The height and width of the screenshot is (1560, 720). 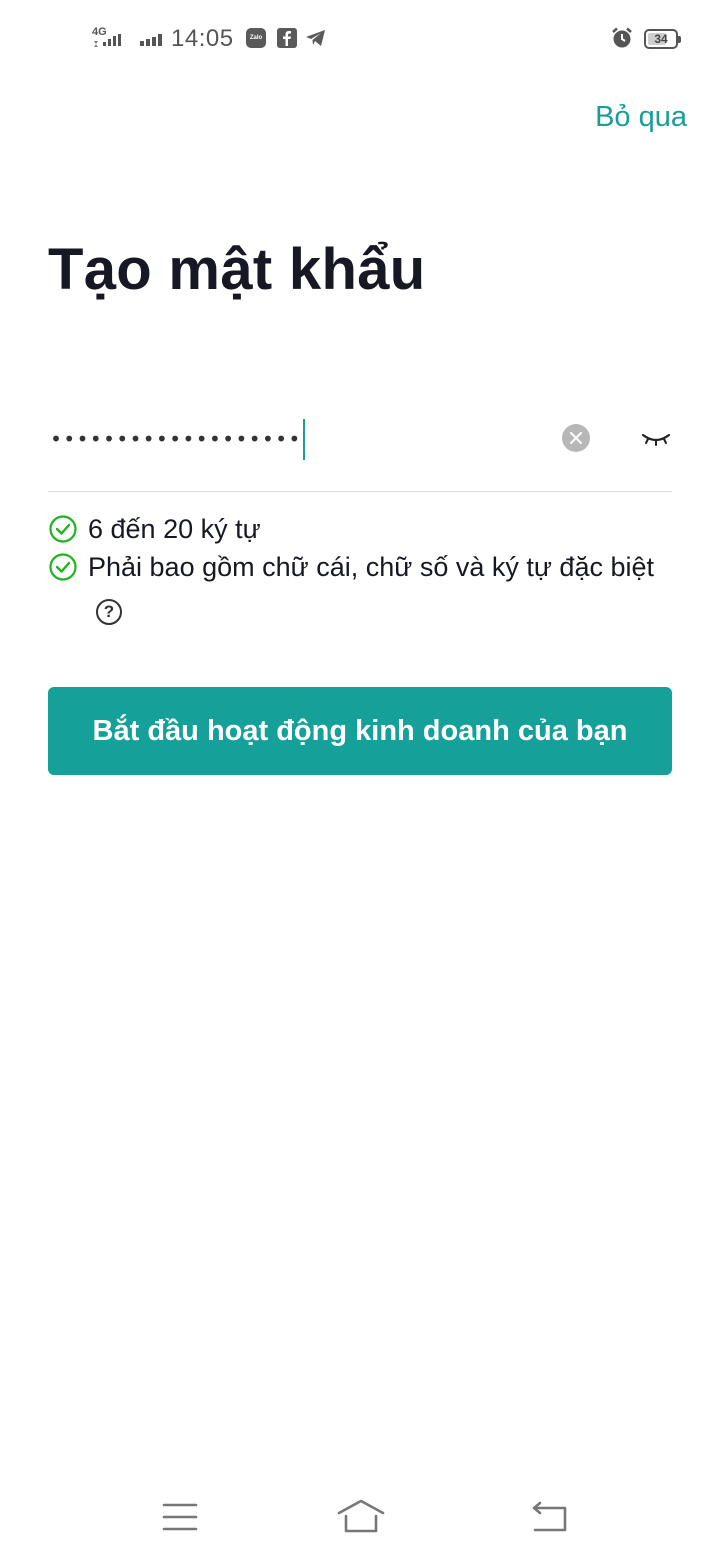 I want to click on start-business-button: Bắt đầu hoạt động kinh doanh của bạn, so click(x=360, y=731).